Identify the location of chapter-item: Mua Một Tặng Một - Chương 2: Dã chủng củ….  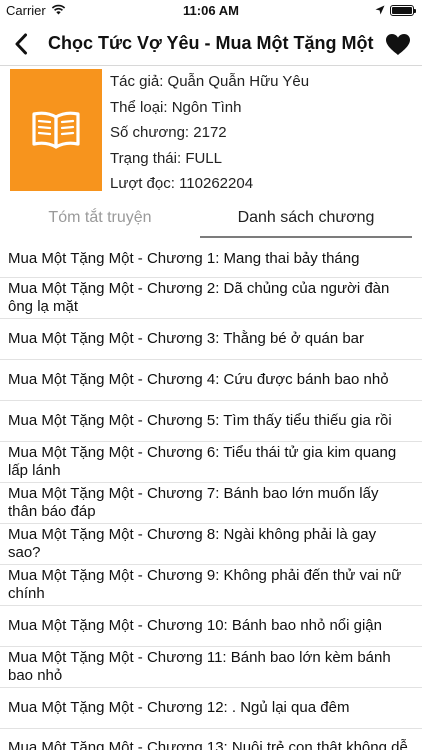
(211, 298).